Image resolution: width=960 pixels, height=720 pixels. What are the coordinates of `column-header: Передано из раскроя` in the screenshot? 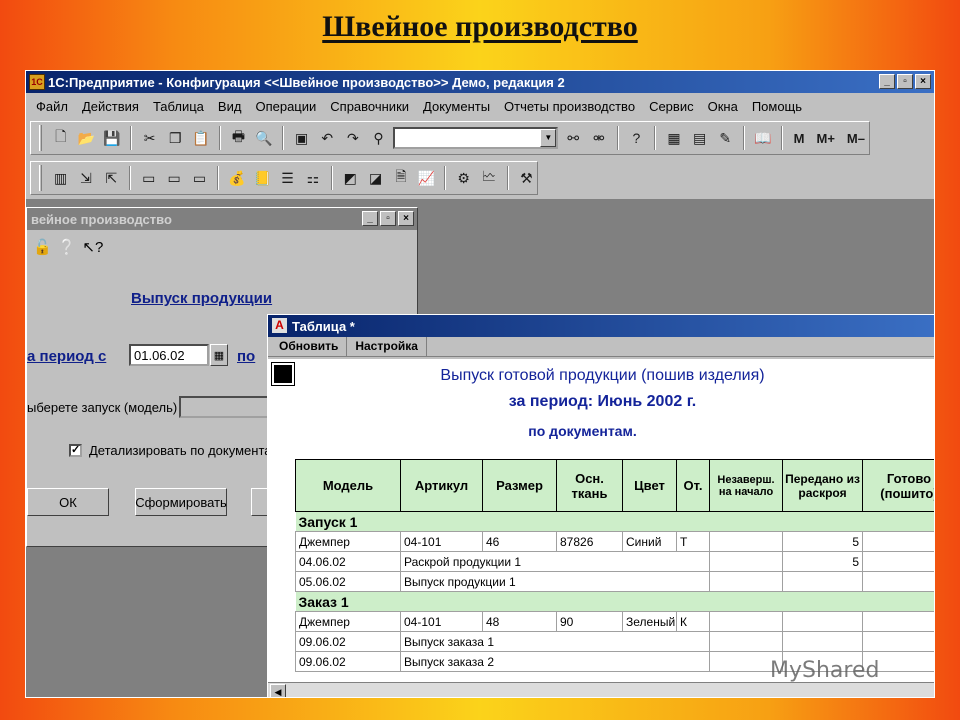 It's located at (822, 485).